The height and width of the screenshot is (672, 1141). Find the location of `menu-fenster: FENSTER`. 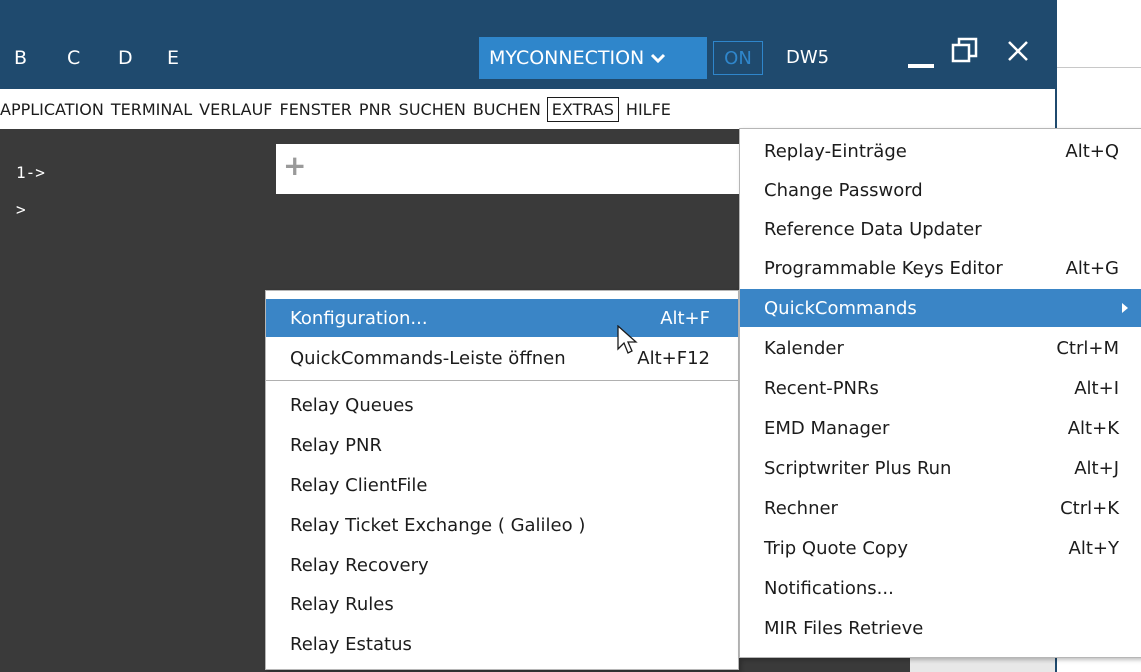

menu-fenster: FENSTER is located at coordinates (315, 109).